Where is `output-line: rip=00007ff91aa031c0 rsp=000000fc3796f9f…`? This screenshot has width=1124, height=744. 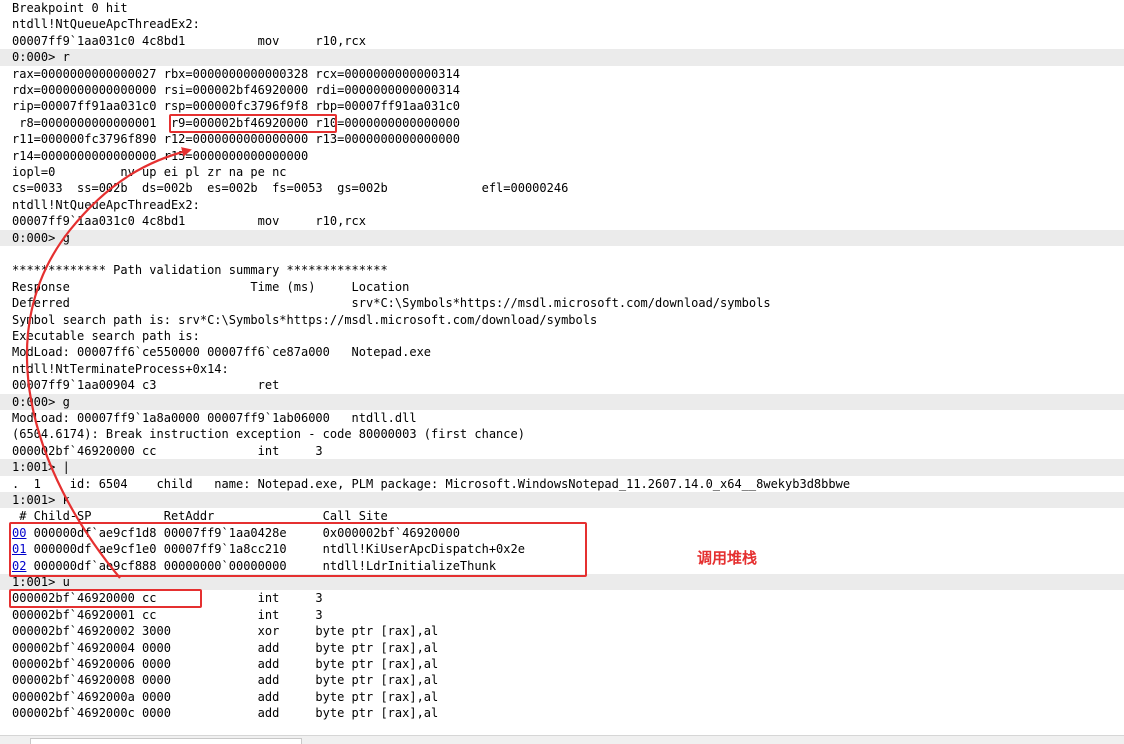
output-line: rip=00007ff91aa031c0 rsp=000000fc3796f9f… is located at coordinates (236, 106).